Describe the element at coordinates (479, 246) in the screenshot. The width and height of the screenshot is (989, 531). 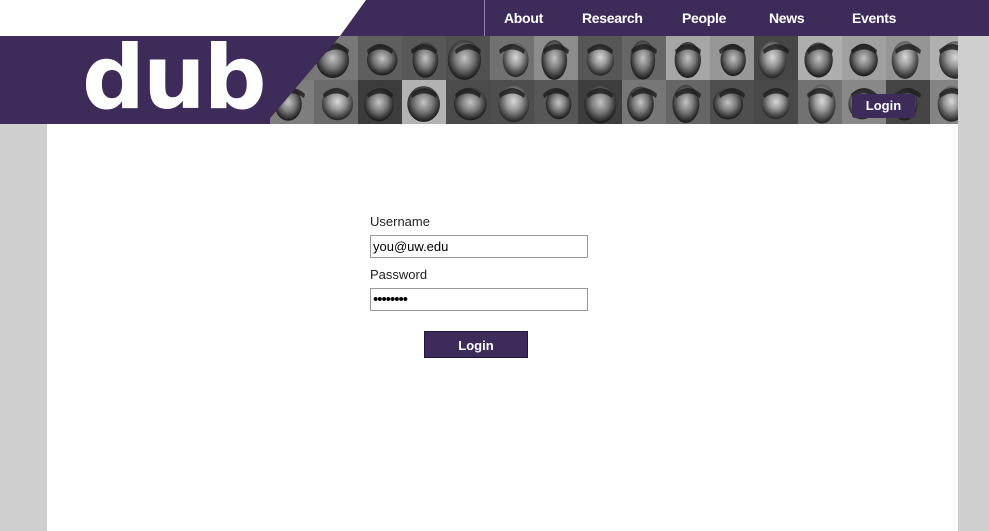
I see `username-input` at that location.